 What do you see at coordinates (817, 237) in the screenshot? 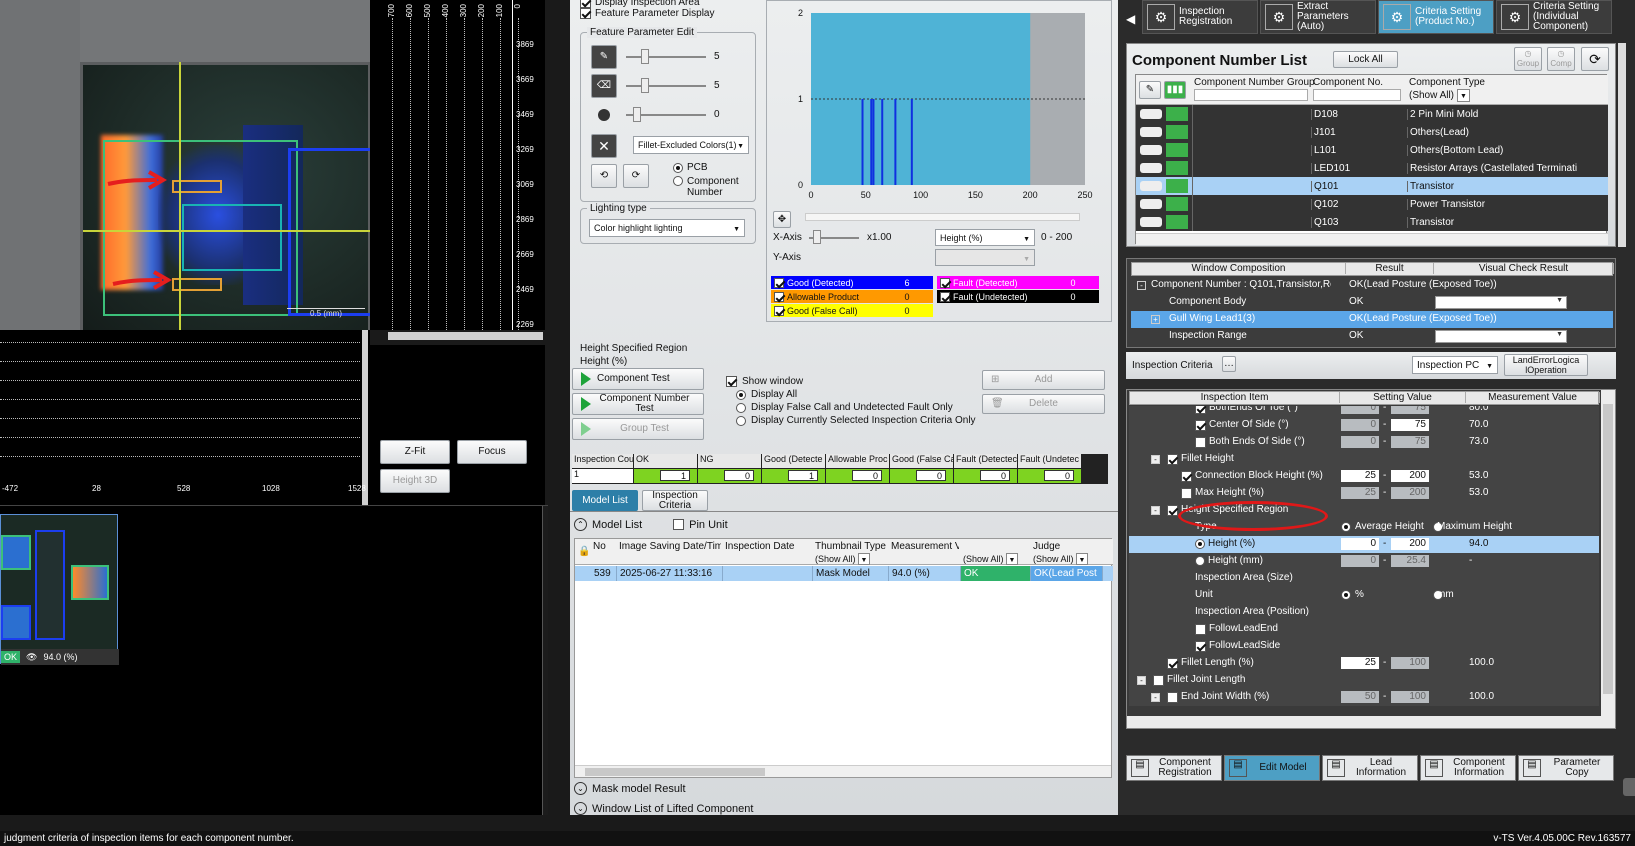
I see `x-axis-zoom-slider` at bounding box center [817, 237].